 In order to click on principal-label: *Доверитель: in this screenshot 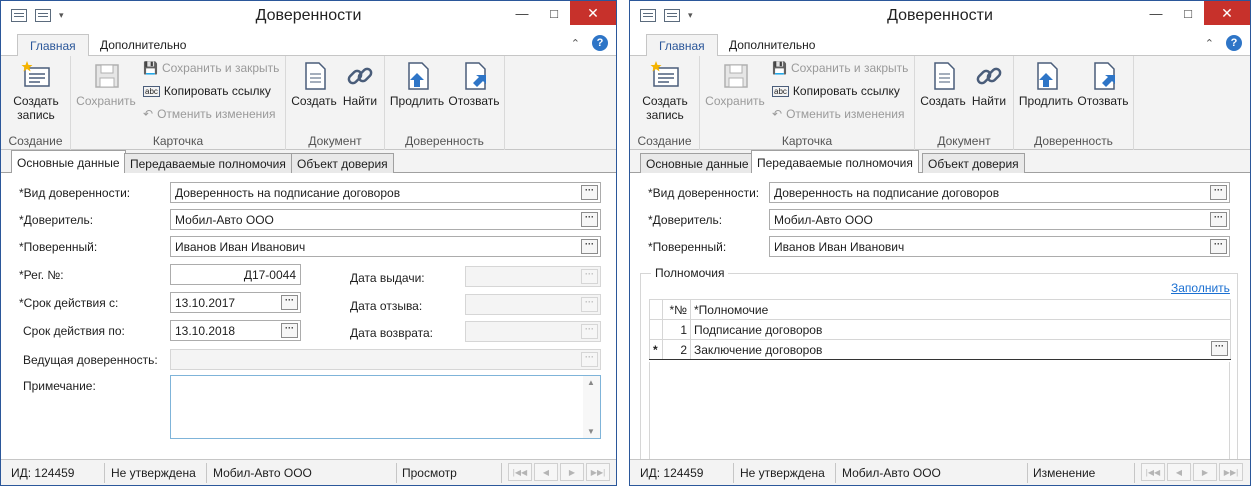, I will do `click(56, 220)`.